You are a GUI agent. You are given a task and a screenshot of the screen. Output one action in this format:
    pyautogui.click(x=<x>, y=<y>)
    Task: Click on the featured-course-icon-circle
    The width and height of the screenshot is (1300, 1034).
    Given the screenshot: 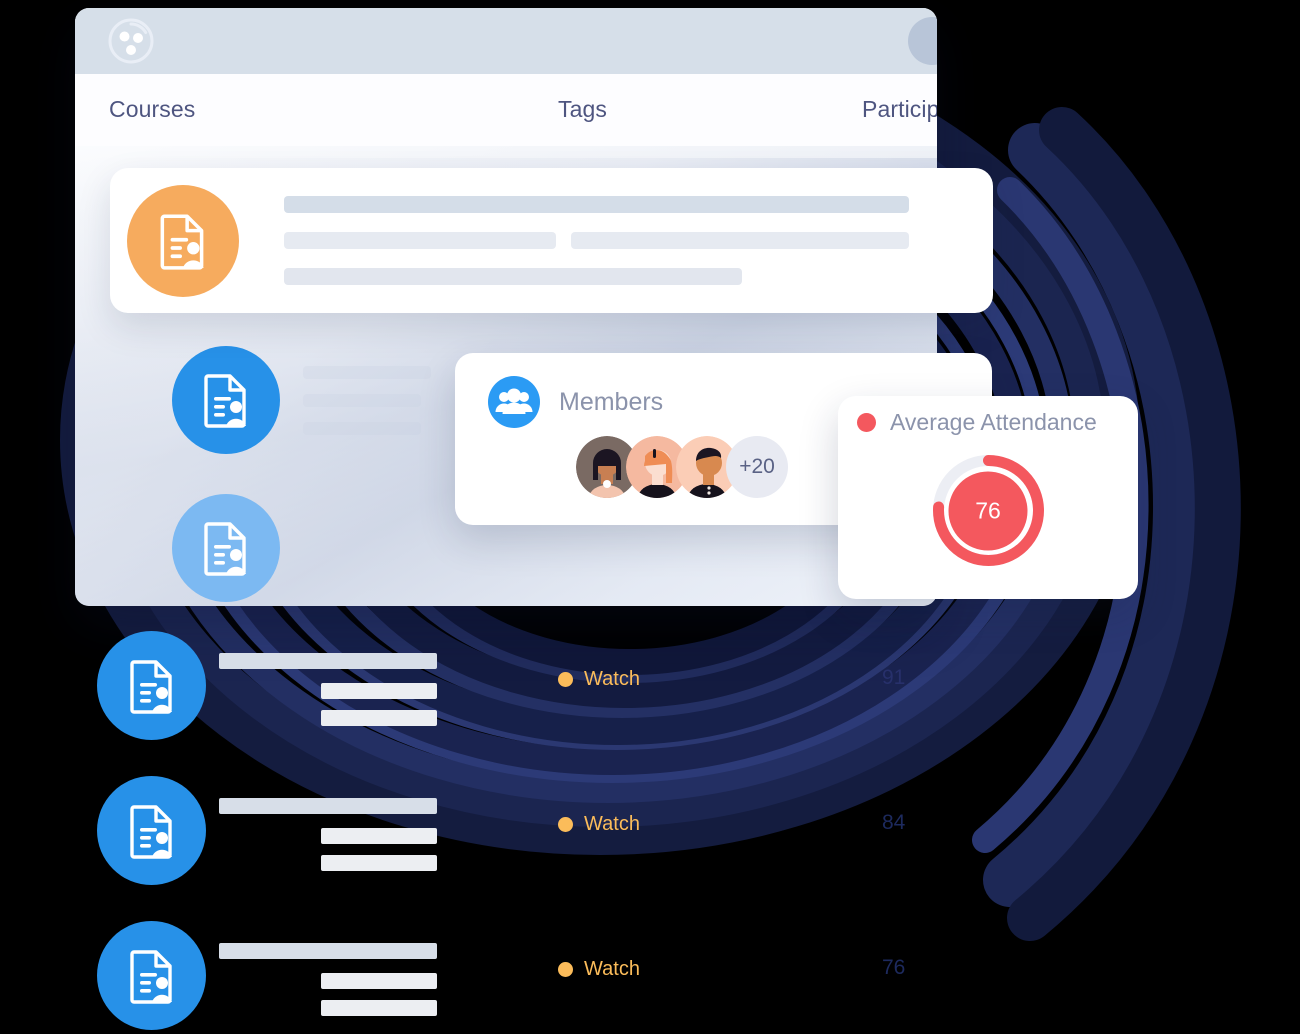 What is the action you would take?
    pyautogui.click(x=183, y=240)
    